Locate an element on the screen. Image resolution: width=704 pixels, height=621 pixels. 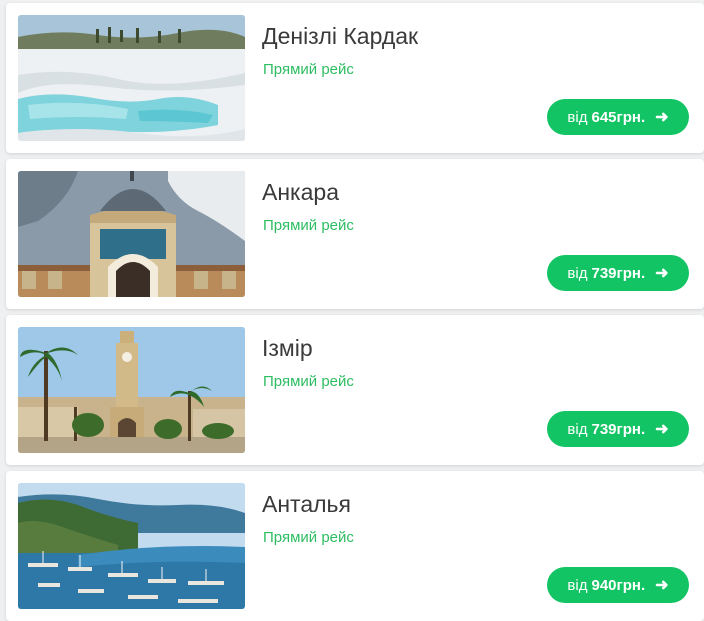
ankara-domed-building-photo is located at coordinates (131, 234).